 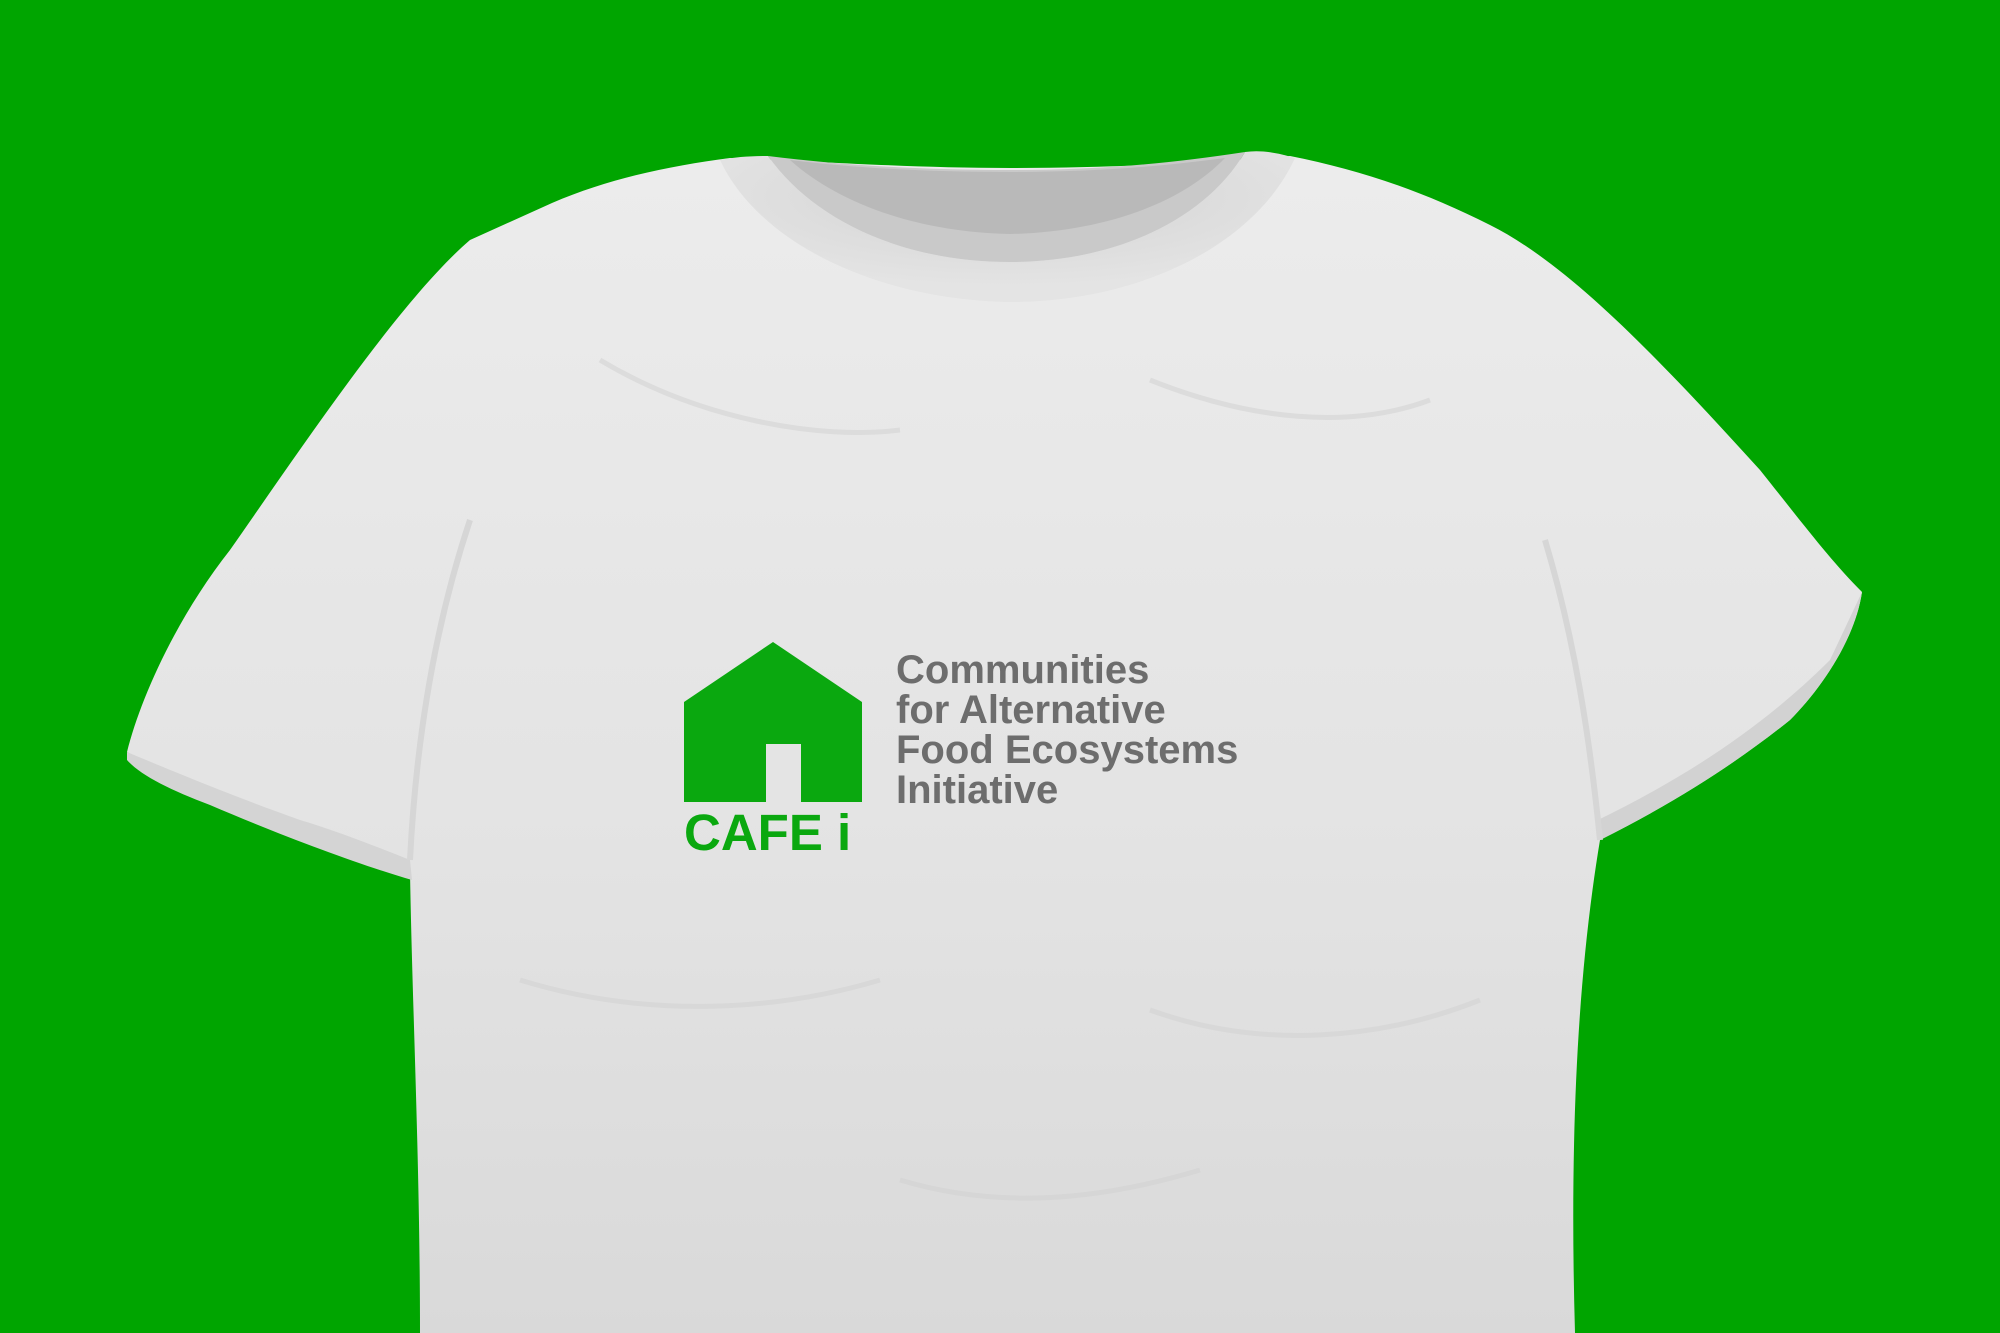 What do you see at coordinates (768, 832) in the screenshot?
I see `cafe-i-wordmark: CAFE i` at bounding box center [768, 832].